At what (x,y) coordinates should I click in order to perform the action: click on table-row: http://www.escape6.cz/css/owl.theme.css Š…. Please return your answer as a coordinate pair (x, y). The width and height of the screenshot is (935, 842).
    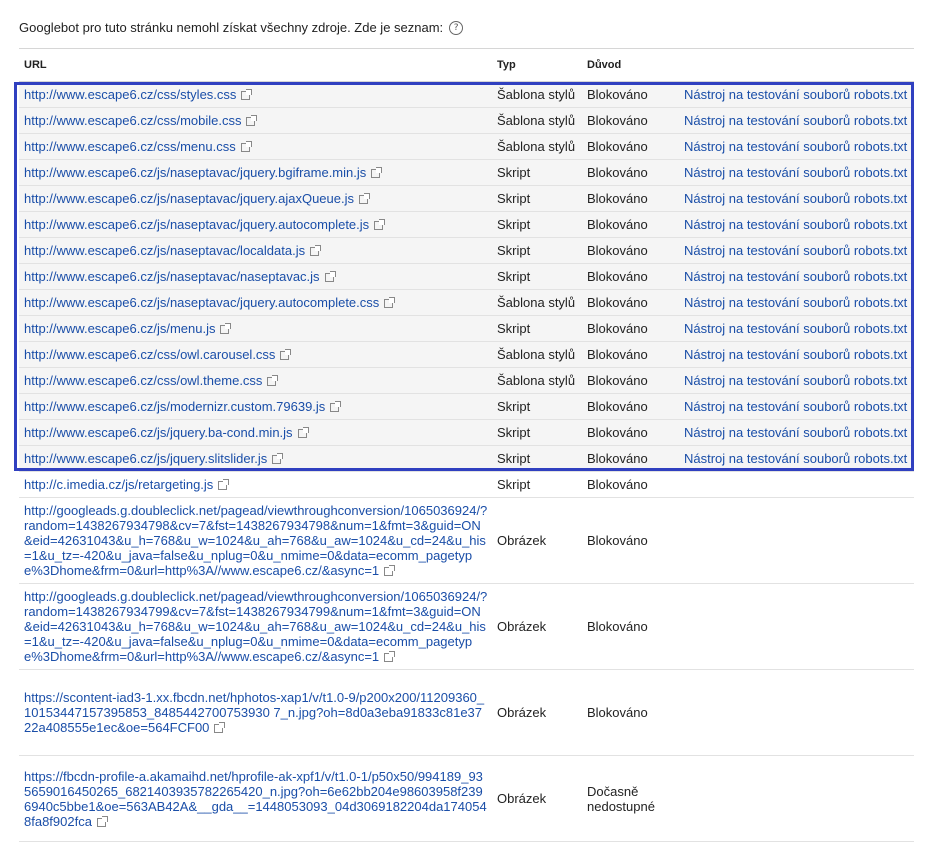
    Looking at the image, I should click on (466, 380).